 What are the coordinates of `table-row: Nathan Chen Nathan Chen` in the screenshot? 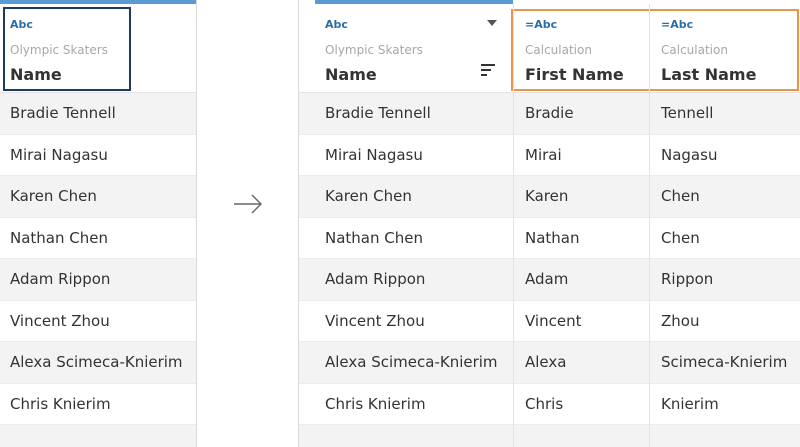 It's located at (549, 238).